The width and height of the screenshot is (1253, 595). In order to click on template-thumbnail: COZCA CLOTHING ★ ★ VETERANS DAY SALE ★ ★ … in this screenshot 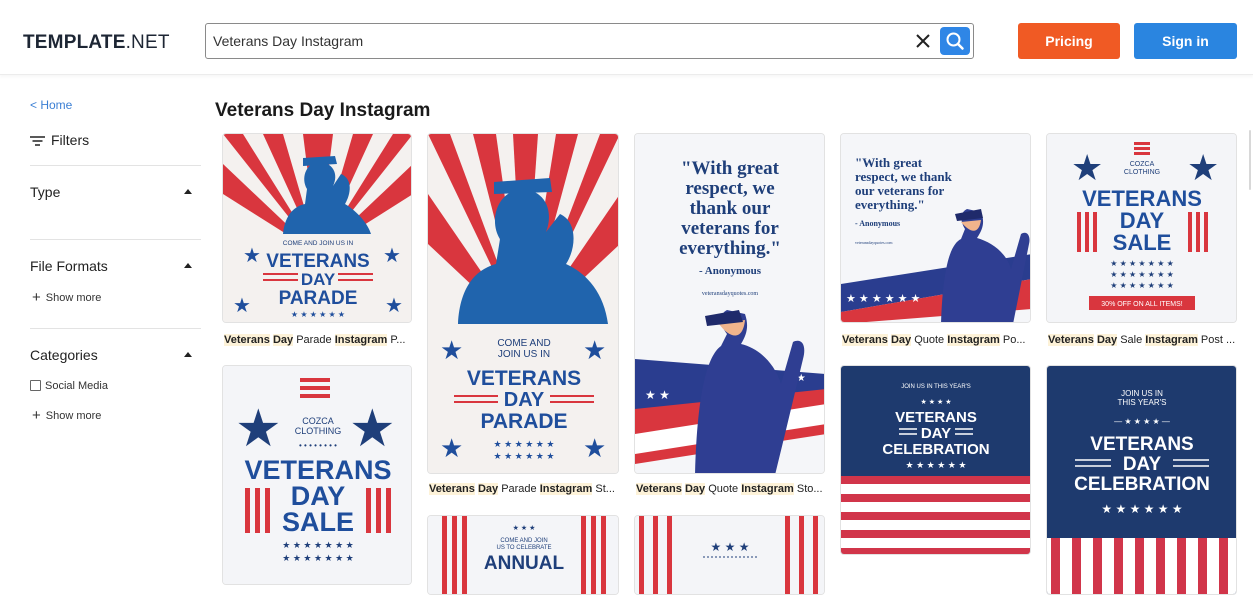, I will do `click(1141, 228)`.